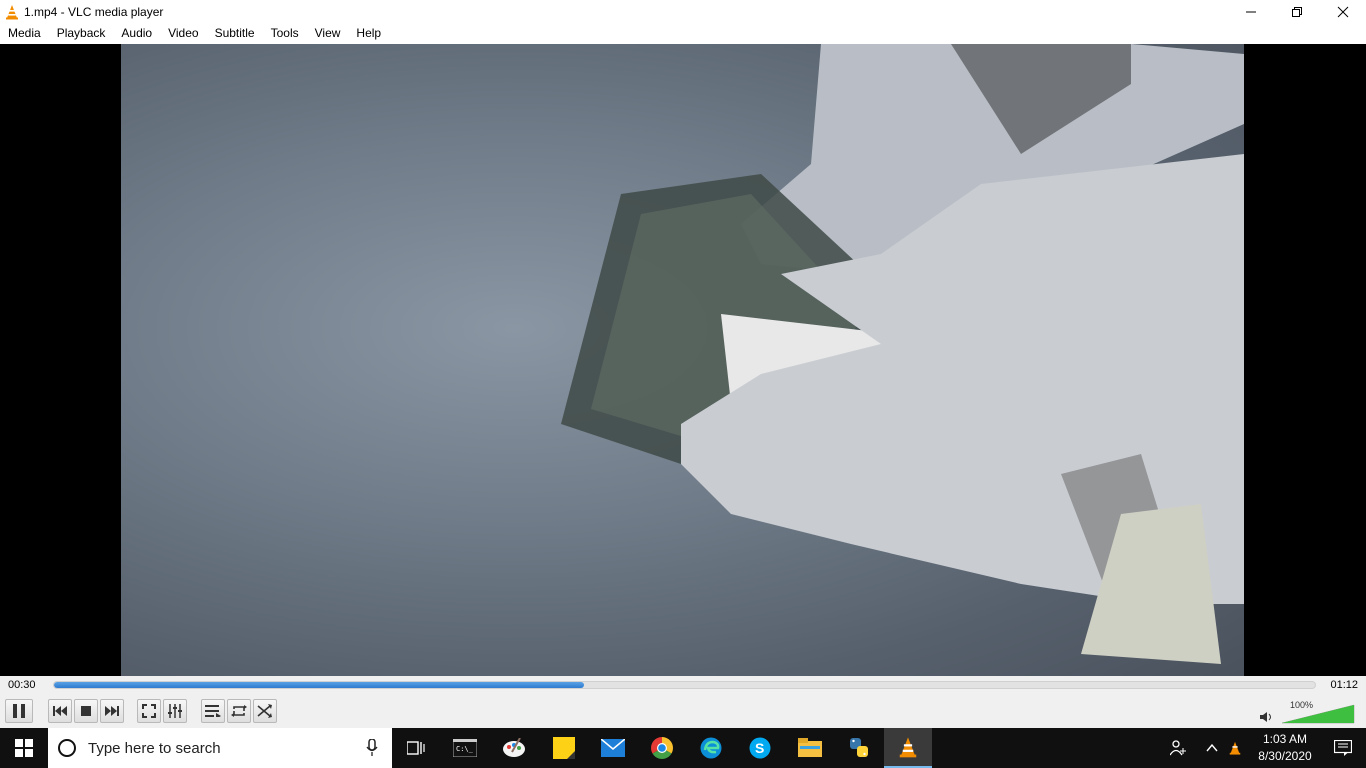  Describe the element at coordinates (1344, 685) in the screenshot. I see `total-time: 01:12` at that location.